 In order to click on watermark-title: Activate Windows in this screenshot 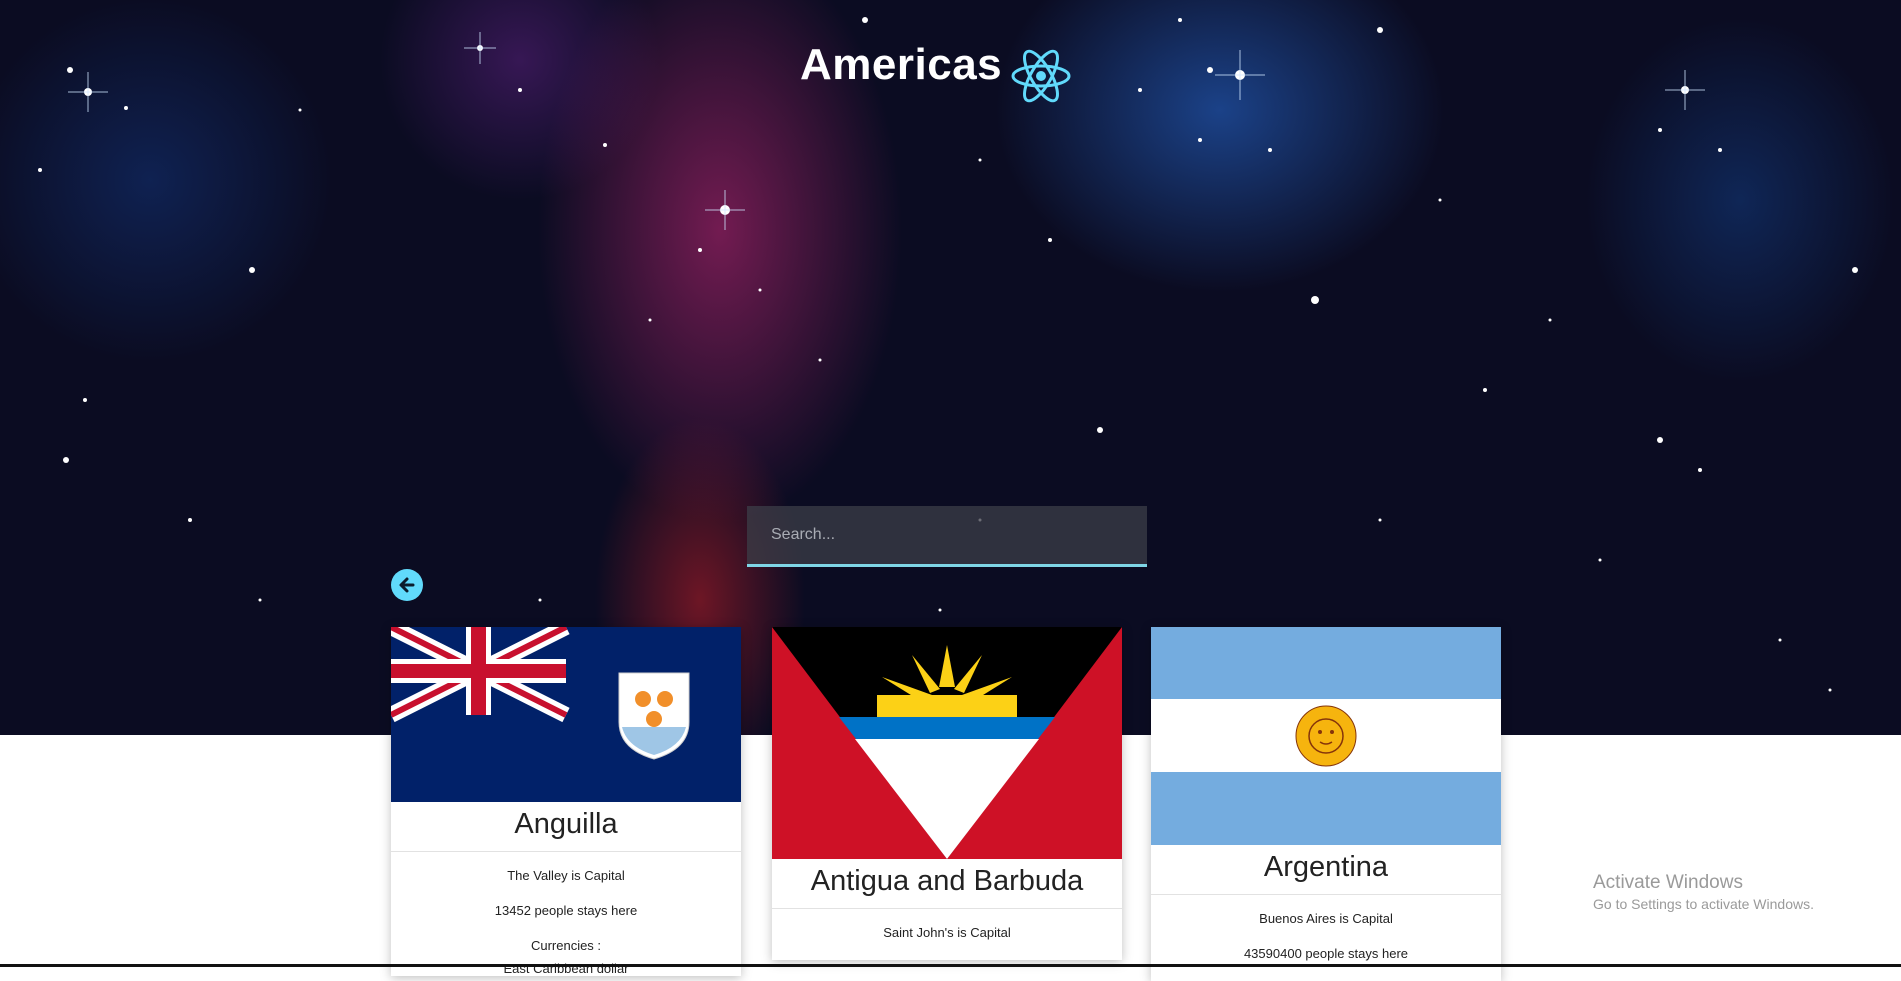, I will do `click(1668, 882)`.